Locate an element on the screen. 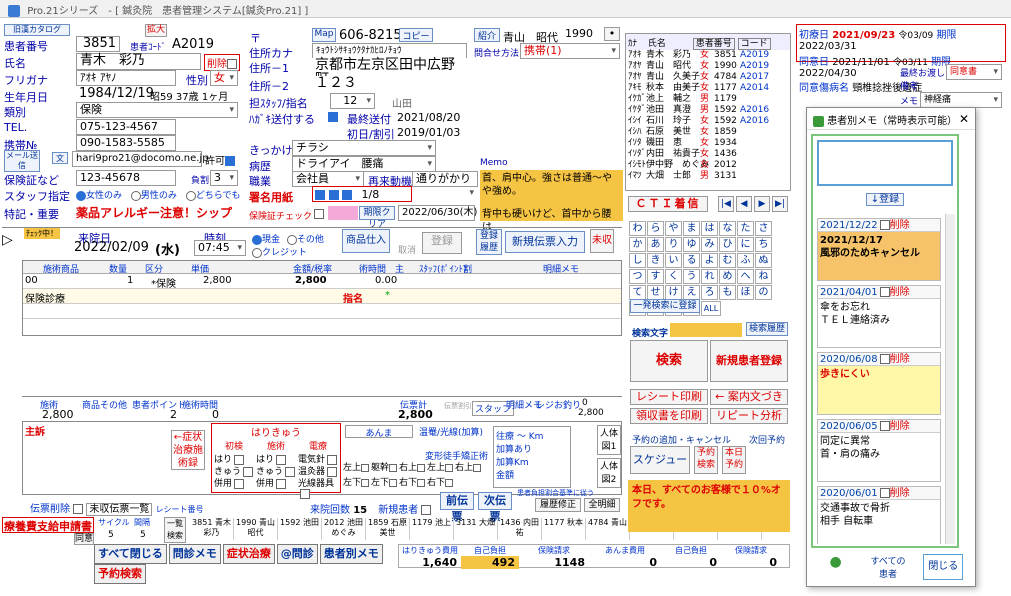  nav-prev-icon: ◀ is located at coordinates (744, 204).